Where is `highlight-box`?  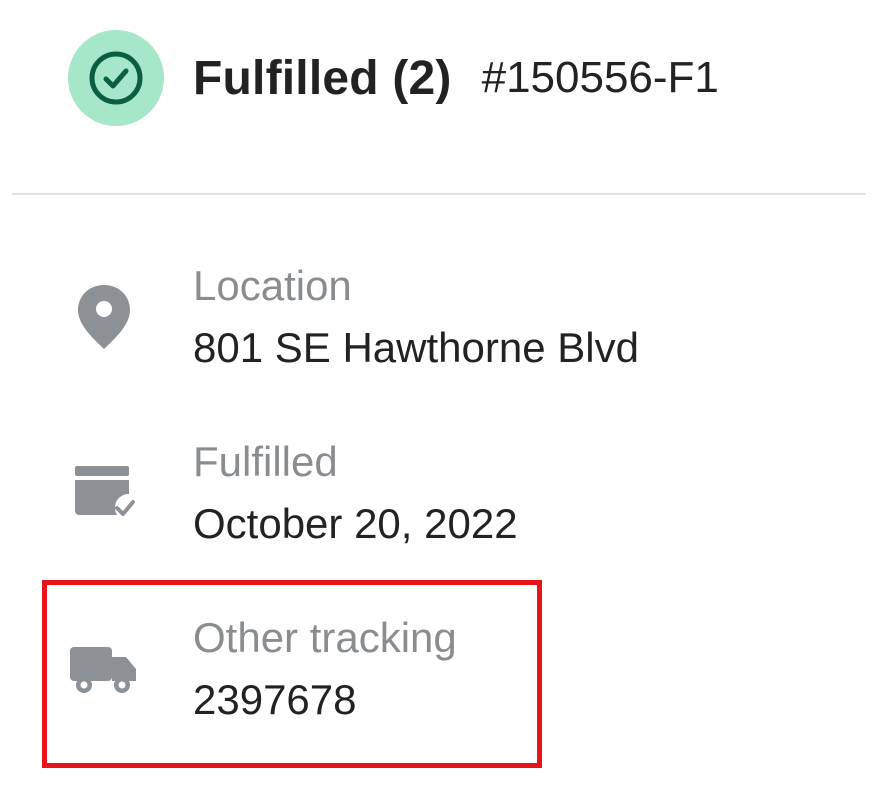 highlight-box is located at coordinates (292, 674).